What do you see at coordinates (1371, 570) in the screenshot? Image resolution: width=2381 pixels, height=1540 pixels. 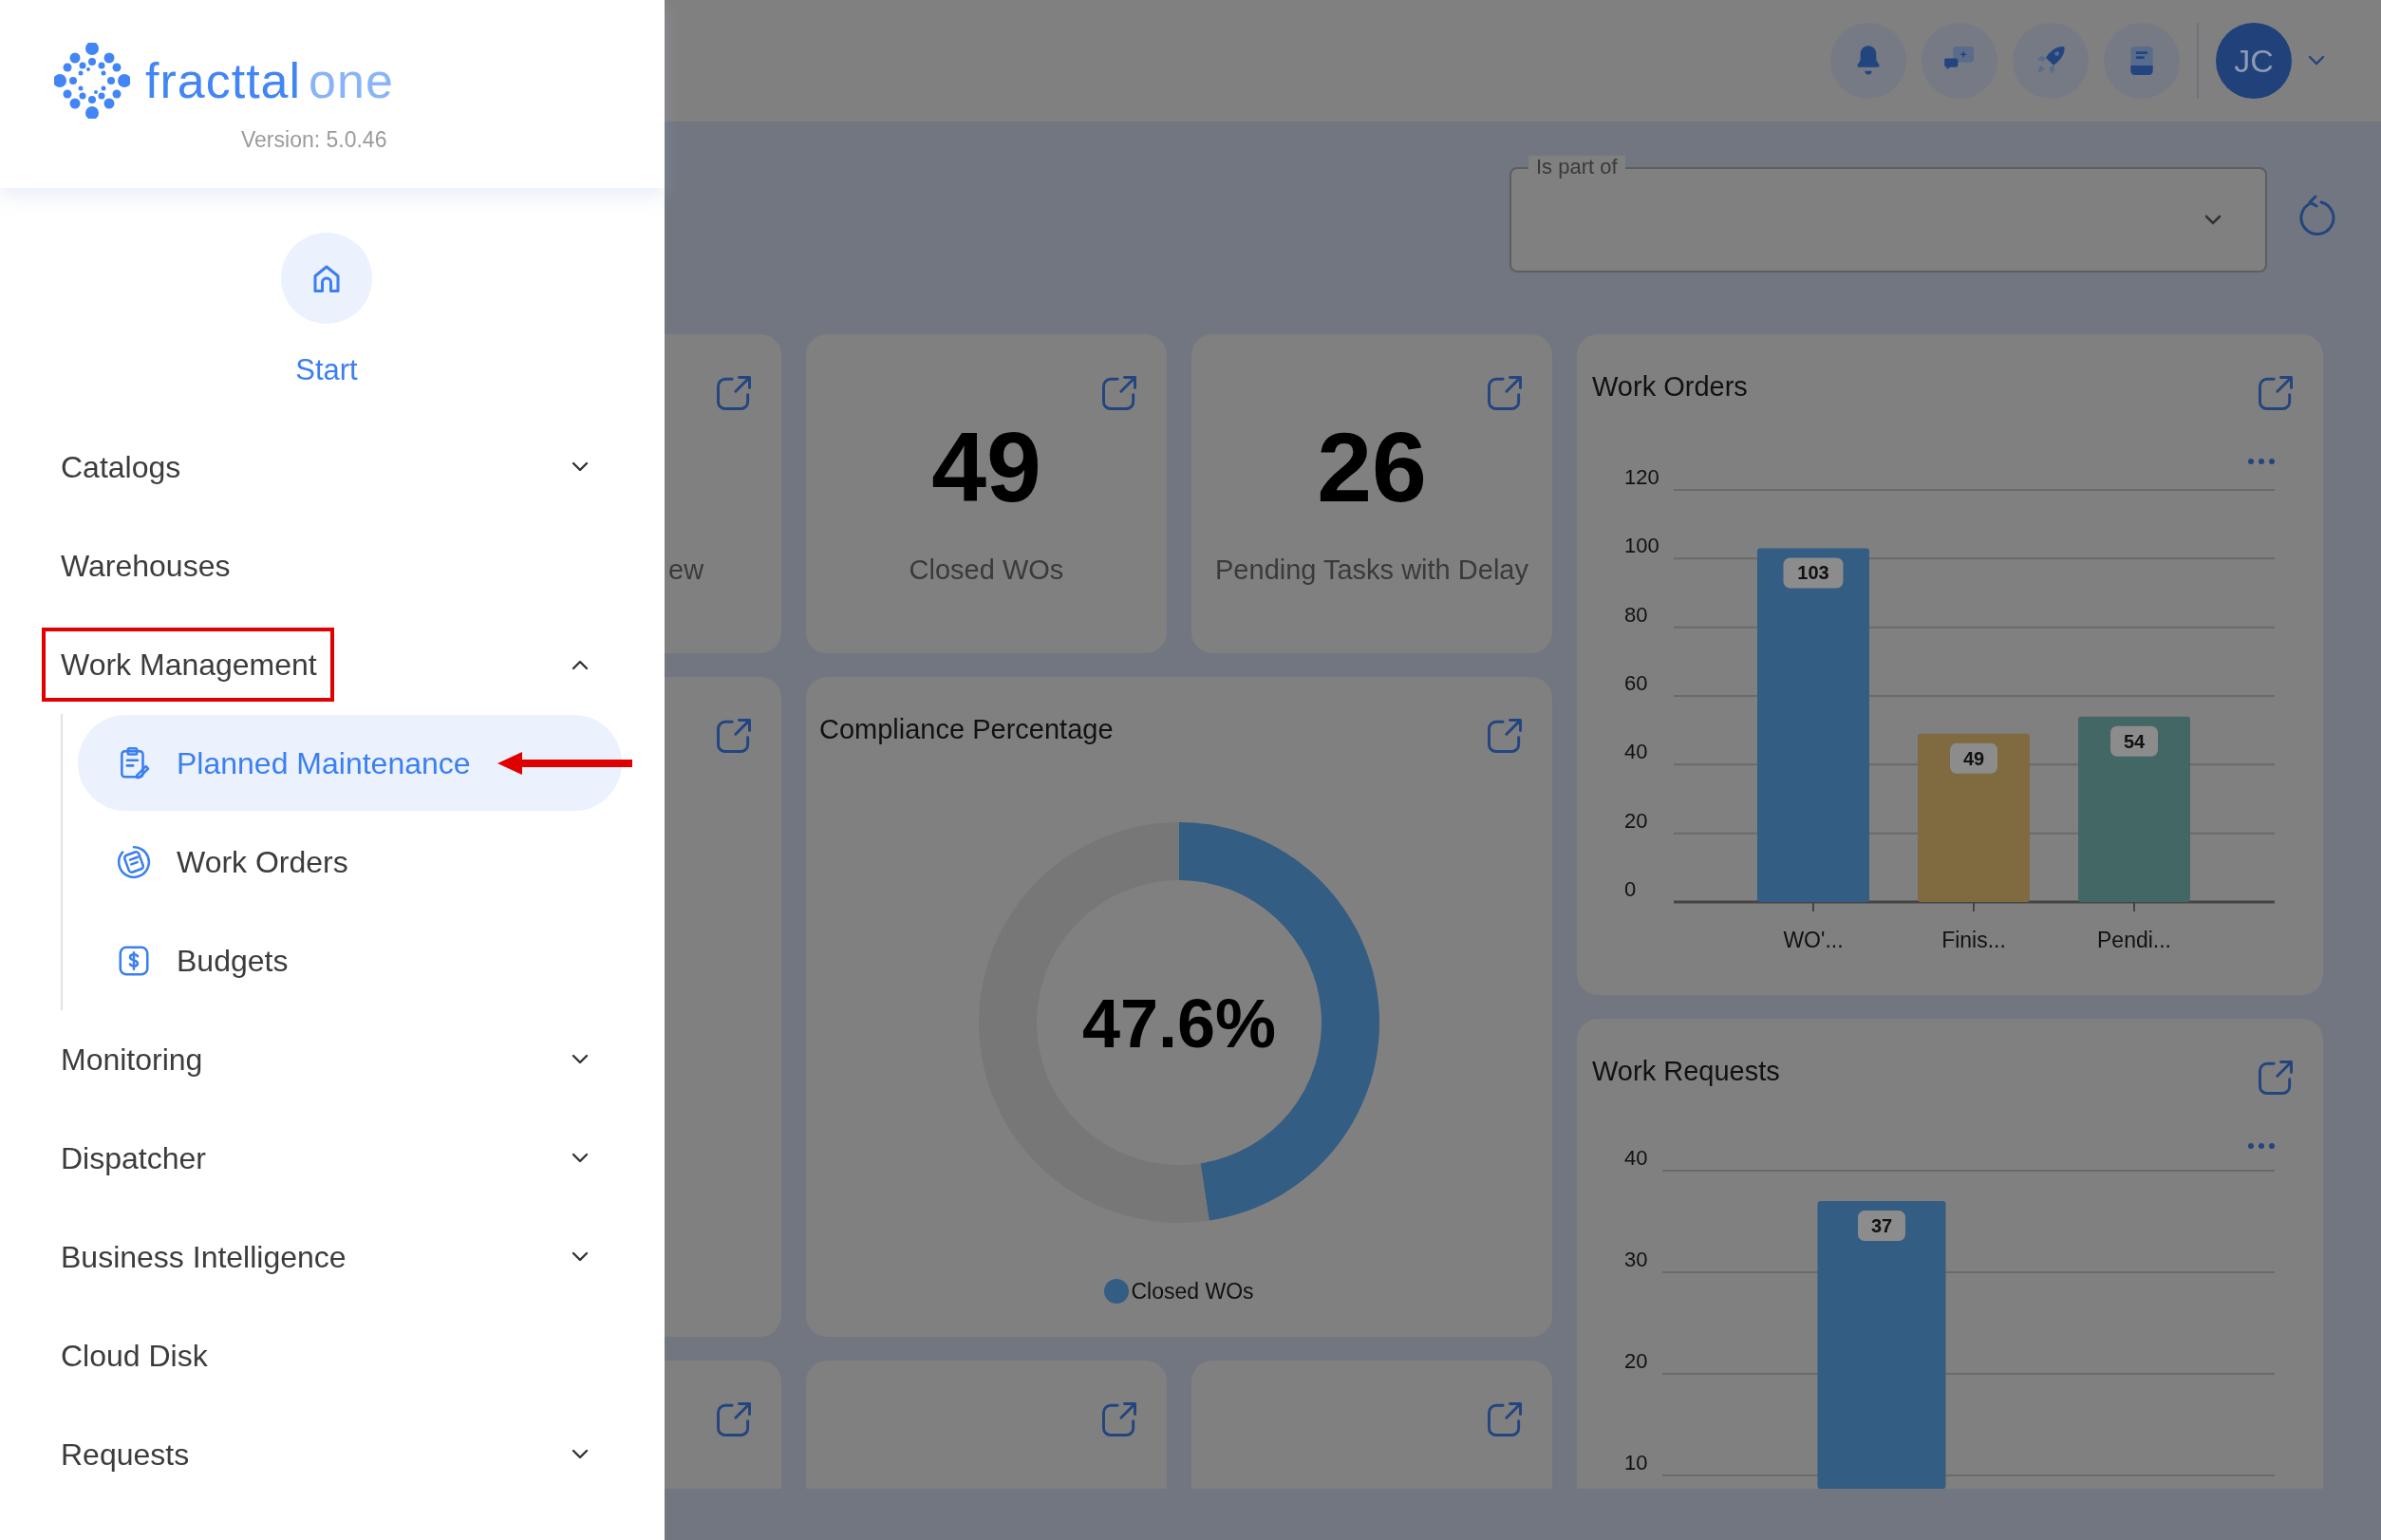 I see `stat-label: Pending Tasks with Delay` at bounding box center [1371, 570].